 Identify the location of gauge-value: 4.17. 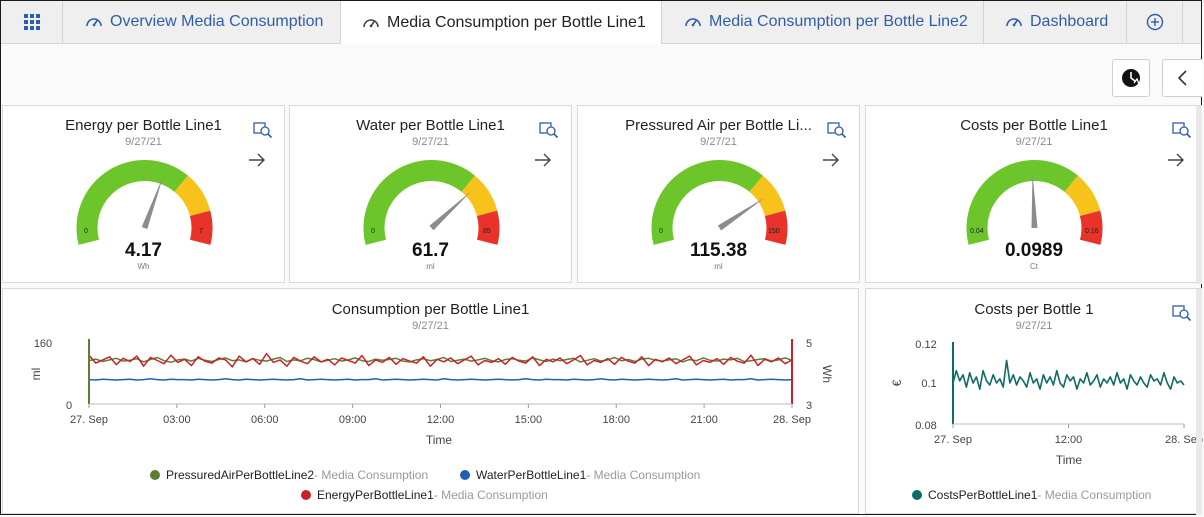
(143, 250).